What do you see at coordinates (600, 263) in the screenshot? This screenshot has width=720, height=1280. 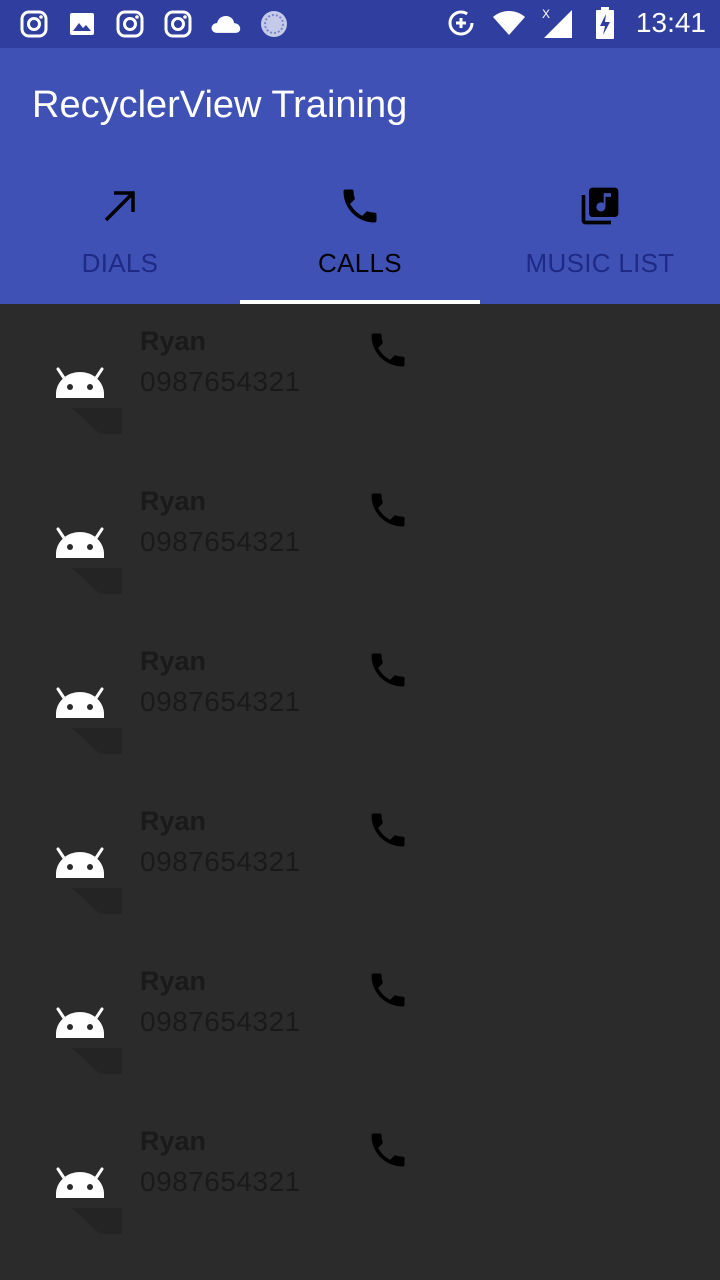 I see `tab-label: MUSIC LIST` at bounding box center [600, 263].